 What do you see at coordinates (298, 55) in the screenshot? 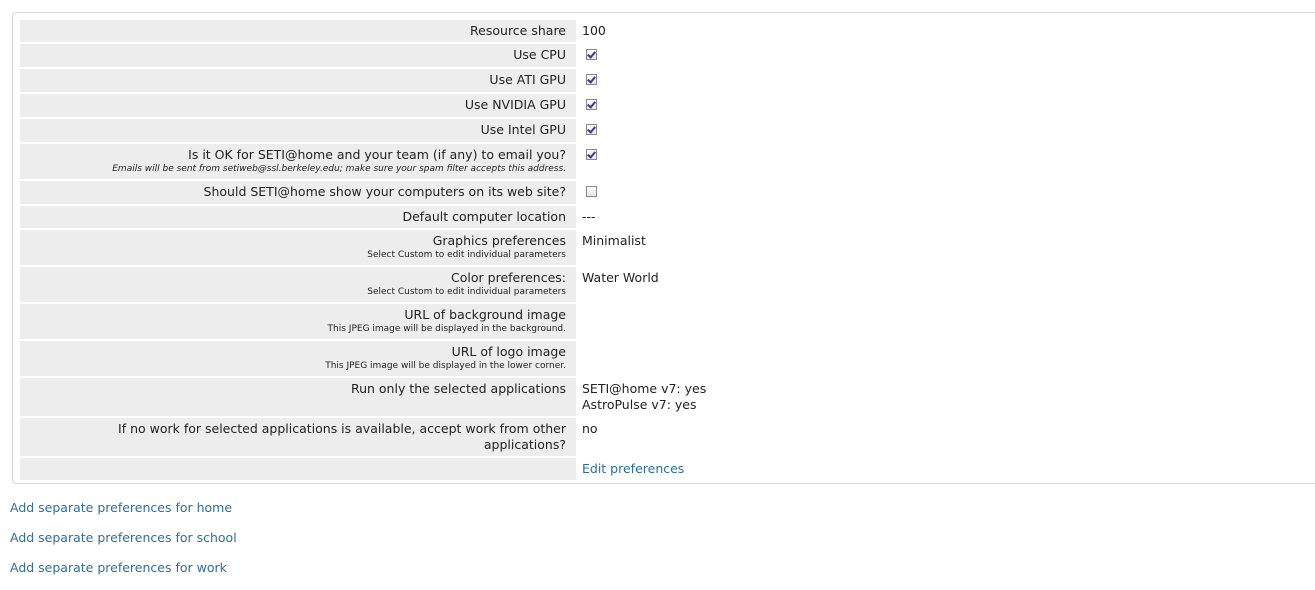
I see `row-label: Use CPU` at bounding box center [298, 55].